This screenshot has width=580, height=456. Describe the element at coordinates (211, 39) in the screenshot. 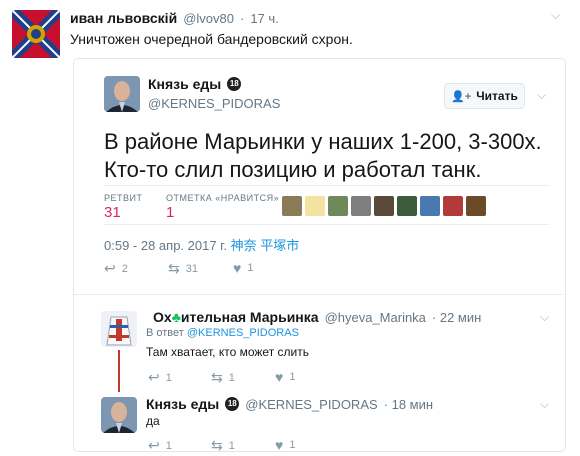

I see `tweet-text: Уничтожен очередной бандеровский схрон.` at that location.